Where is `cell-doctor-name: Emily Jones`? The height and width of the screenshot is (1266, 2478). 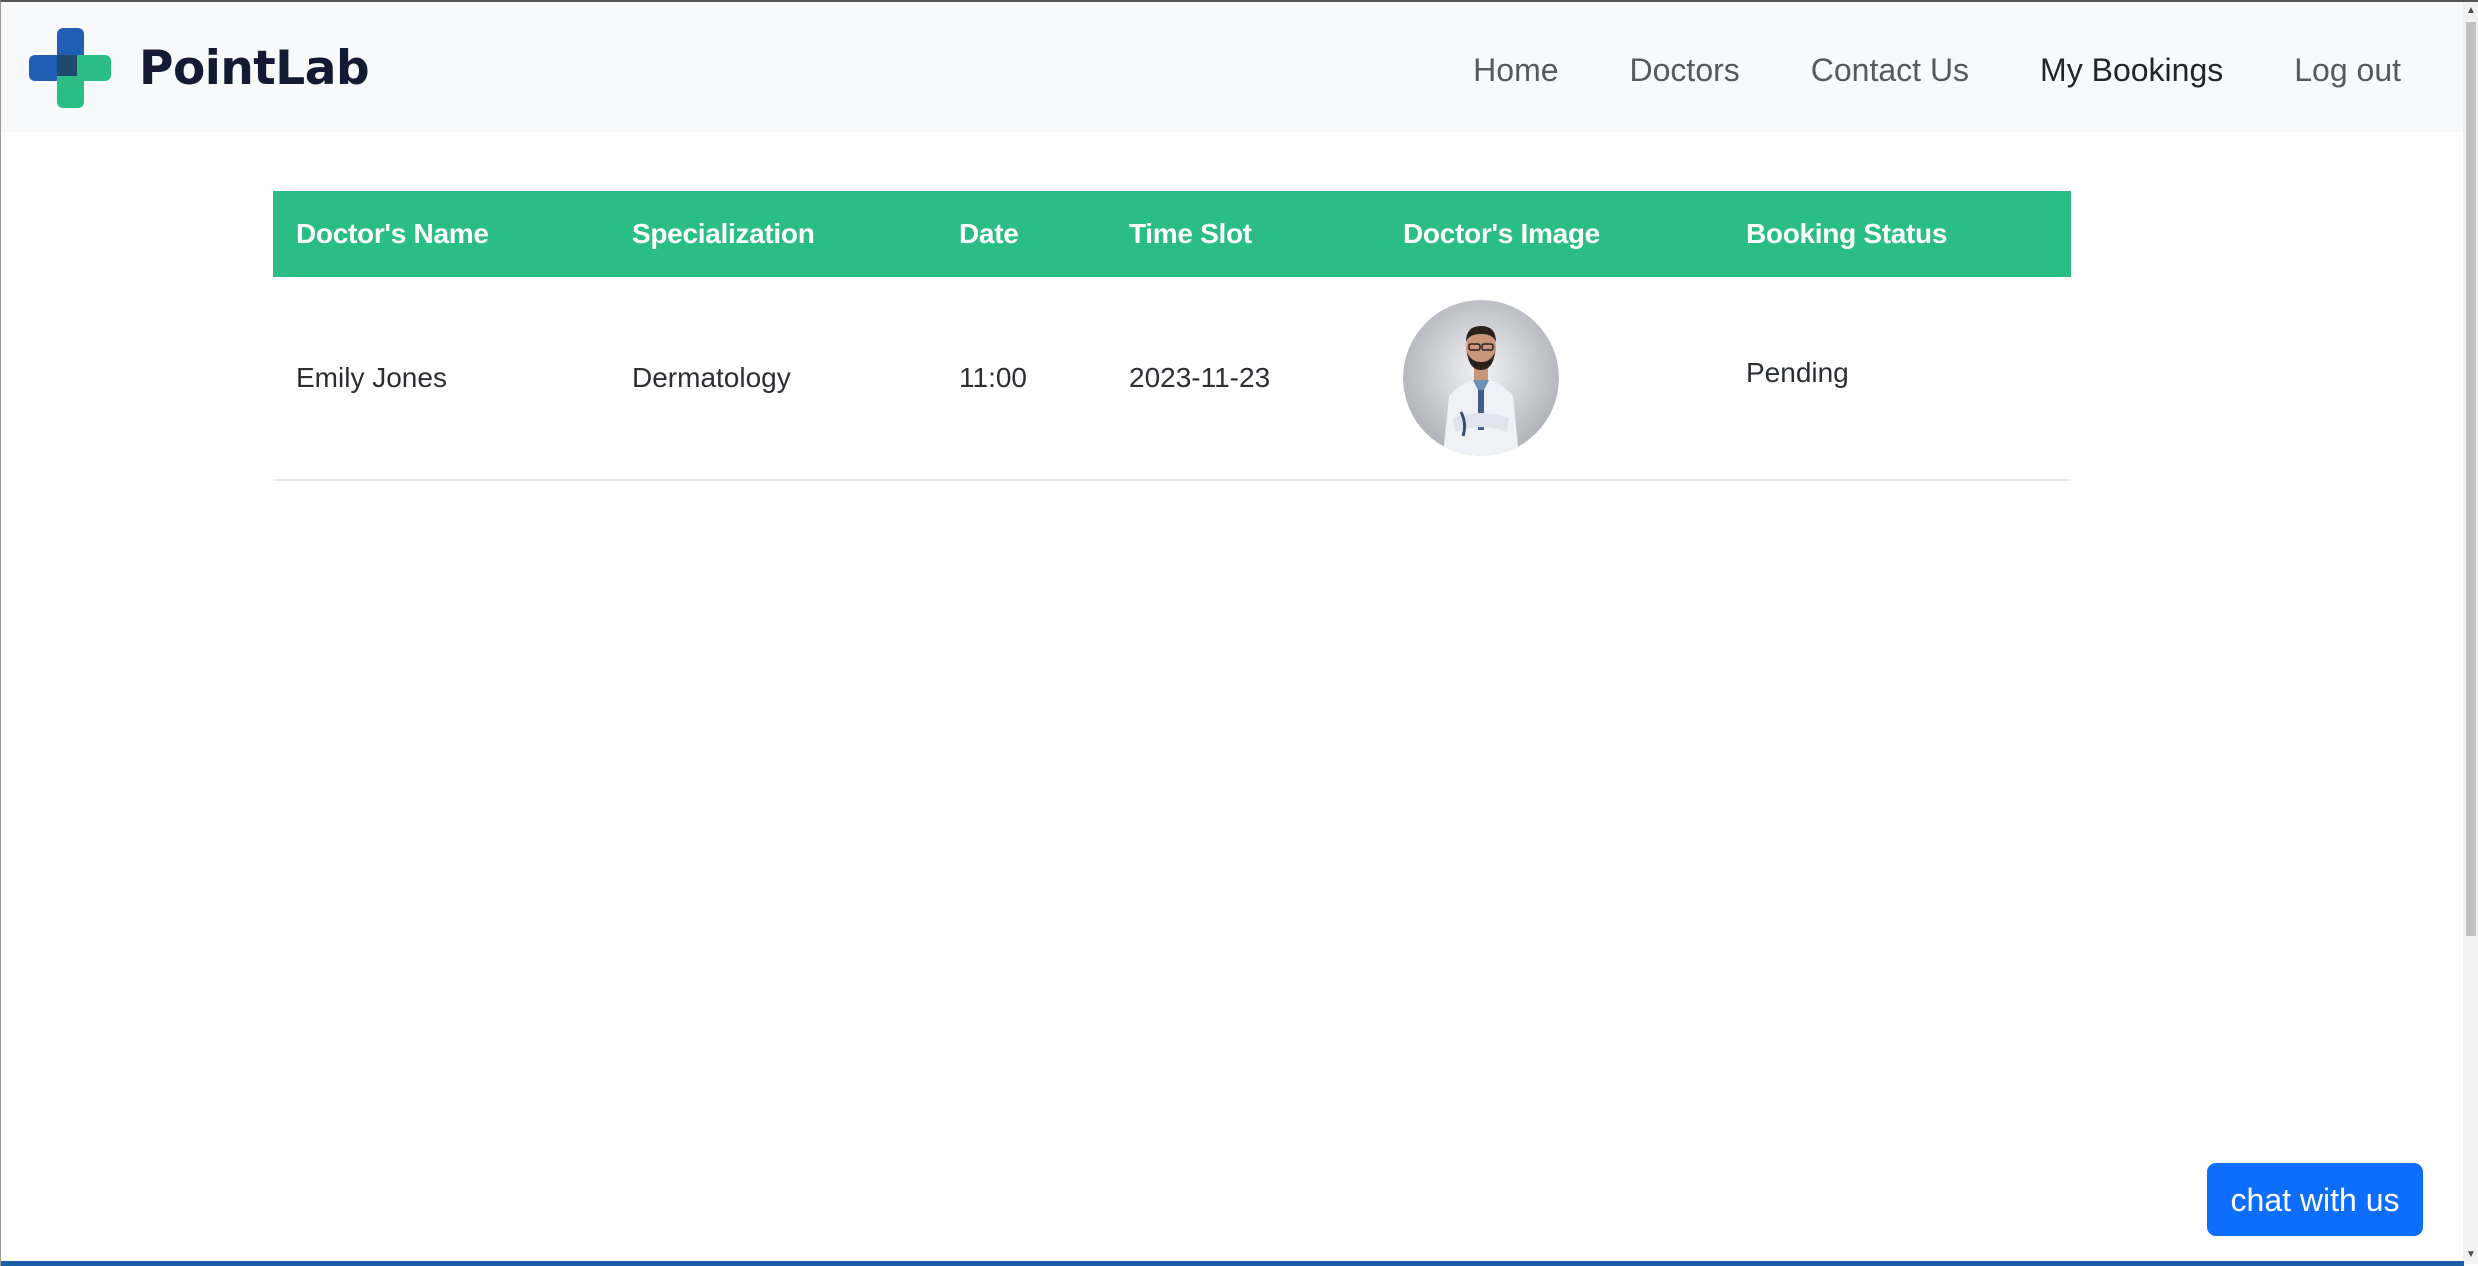
cell-doctor-name: Emily Jones is located at coordinates (441, 379).